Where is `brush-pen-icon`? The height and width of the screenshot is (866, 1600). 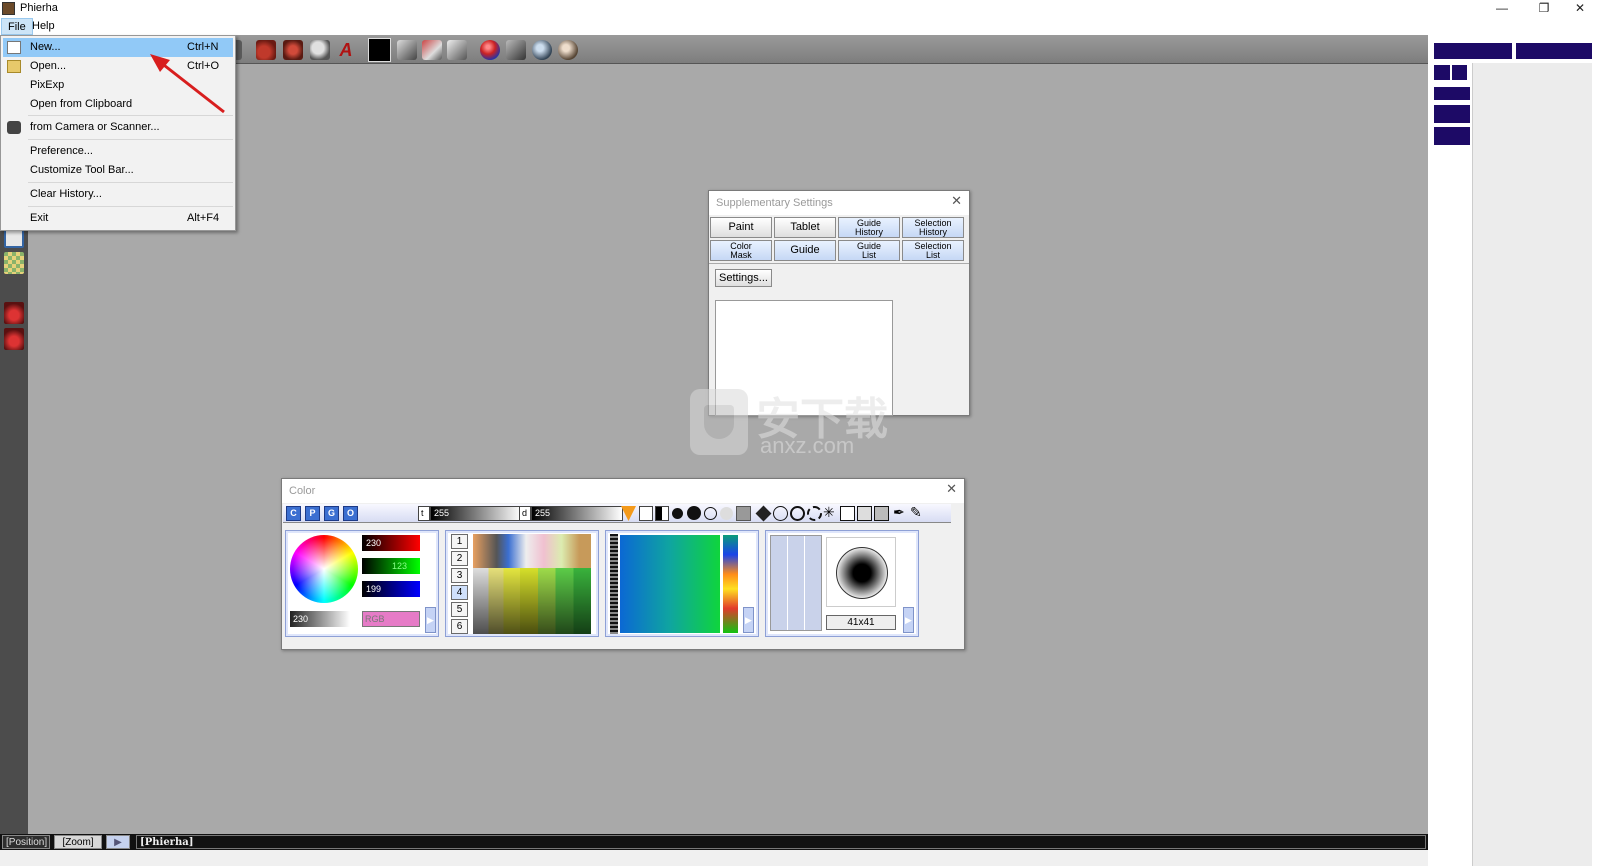 brush-pen-icon is located at coordinates (266, 50).